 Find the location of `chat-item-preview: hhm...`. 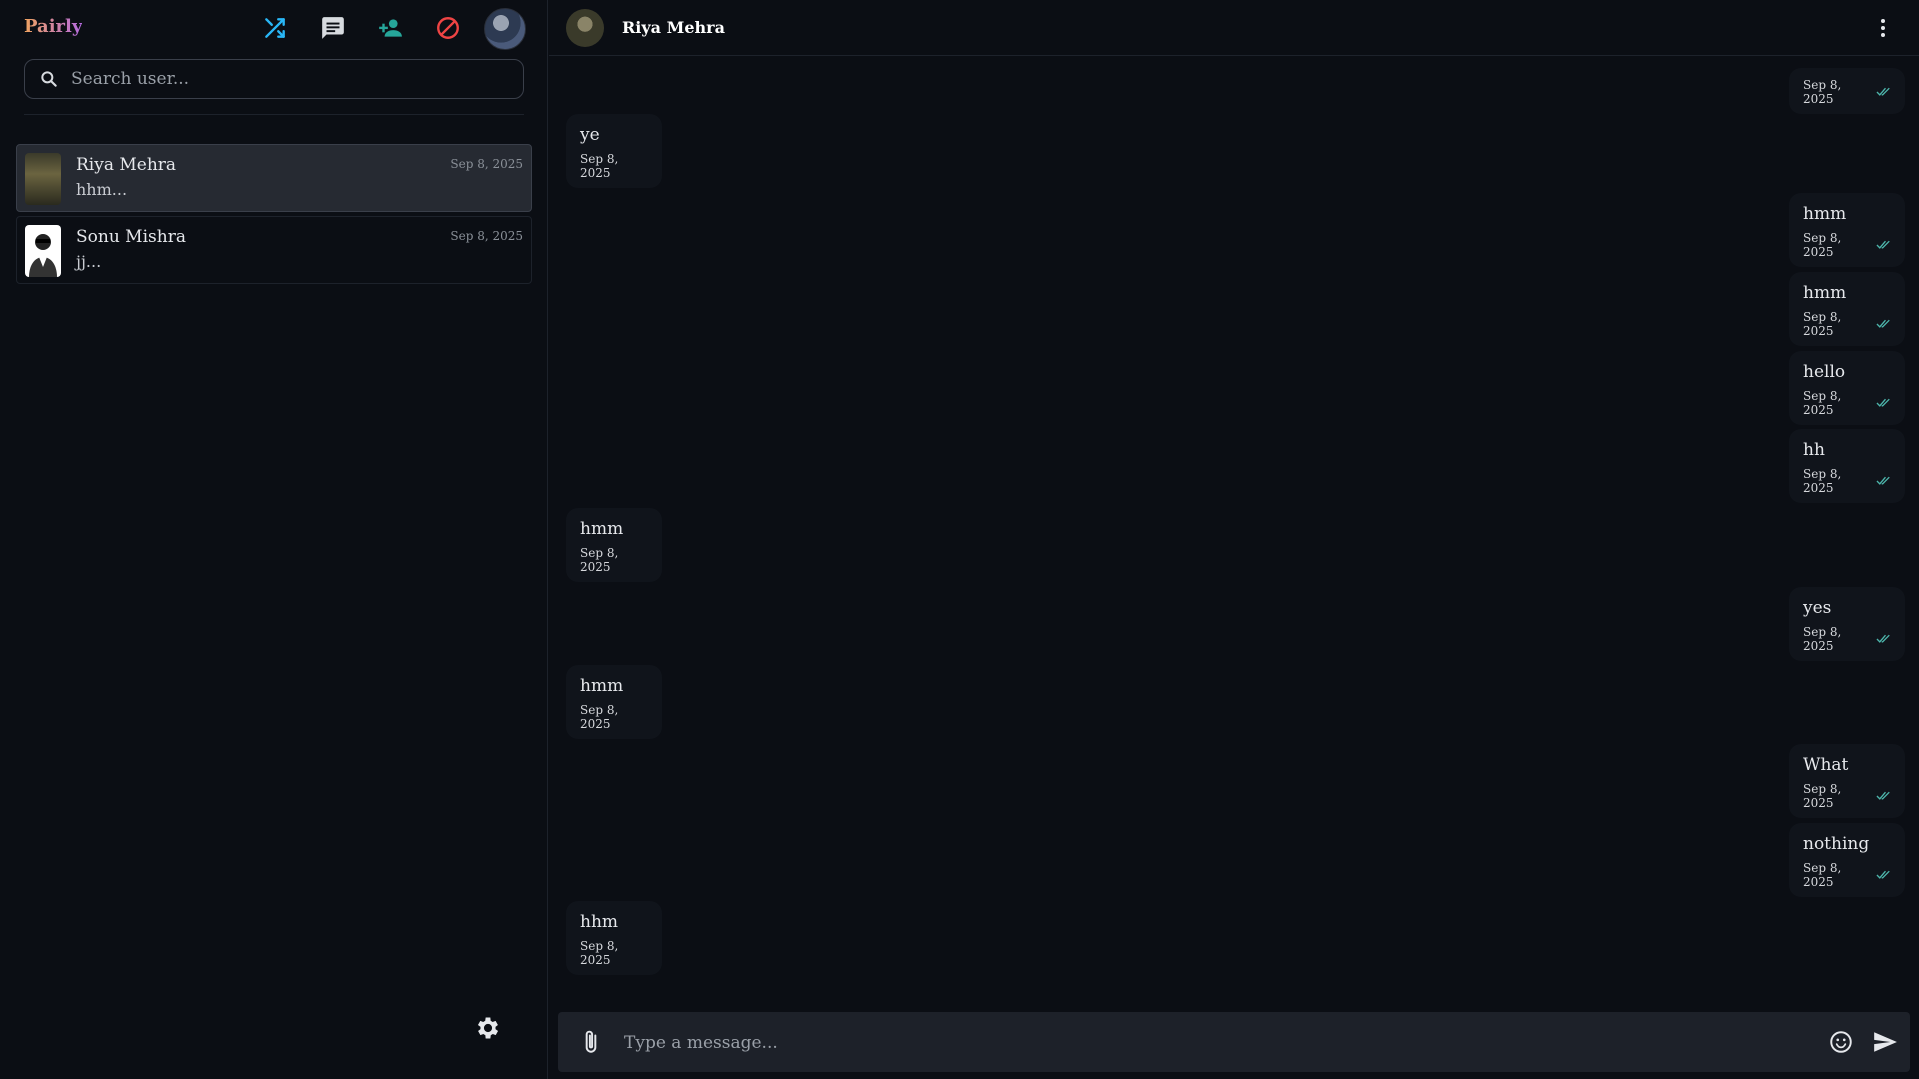

chat-item-preview: hhm... is located at coordinates (102, 189).